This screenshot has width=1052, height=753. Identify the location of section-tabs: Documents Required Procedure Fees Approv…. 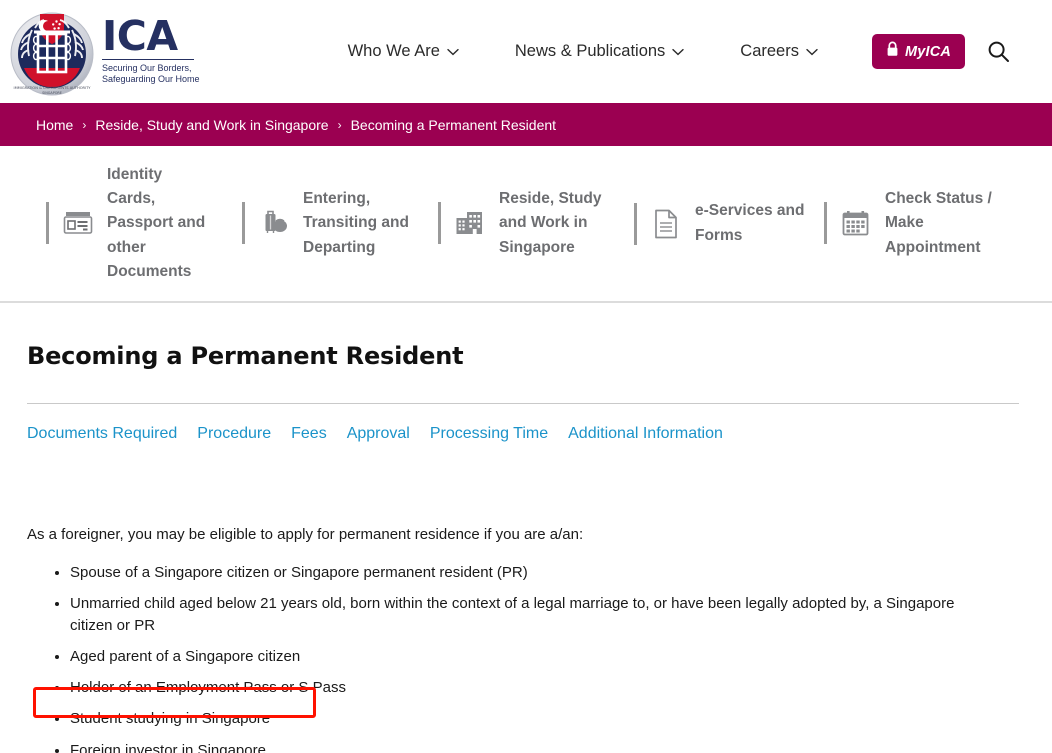
(526, 434).